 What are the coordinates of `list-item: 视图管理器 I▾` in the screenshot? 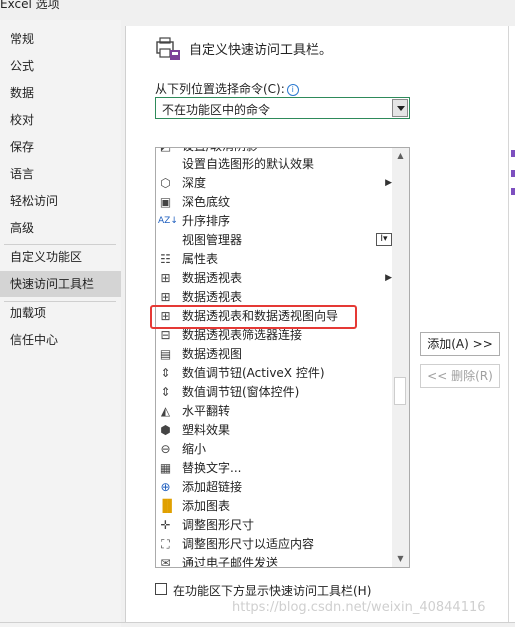 It's located at (274, 240).